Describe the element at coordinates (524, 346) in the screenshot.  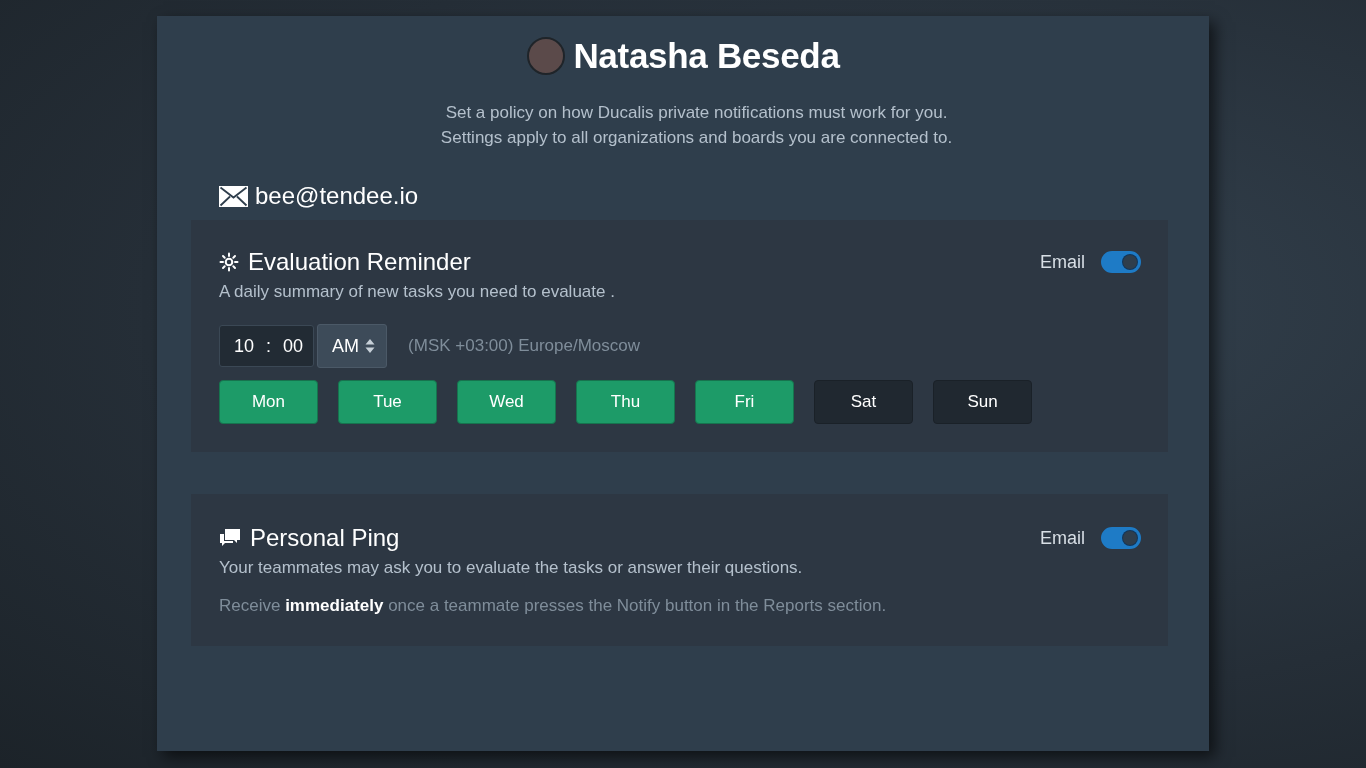
I see `timezone-label: (MSK +03:00) Europe/Moscow` at that location.